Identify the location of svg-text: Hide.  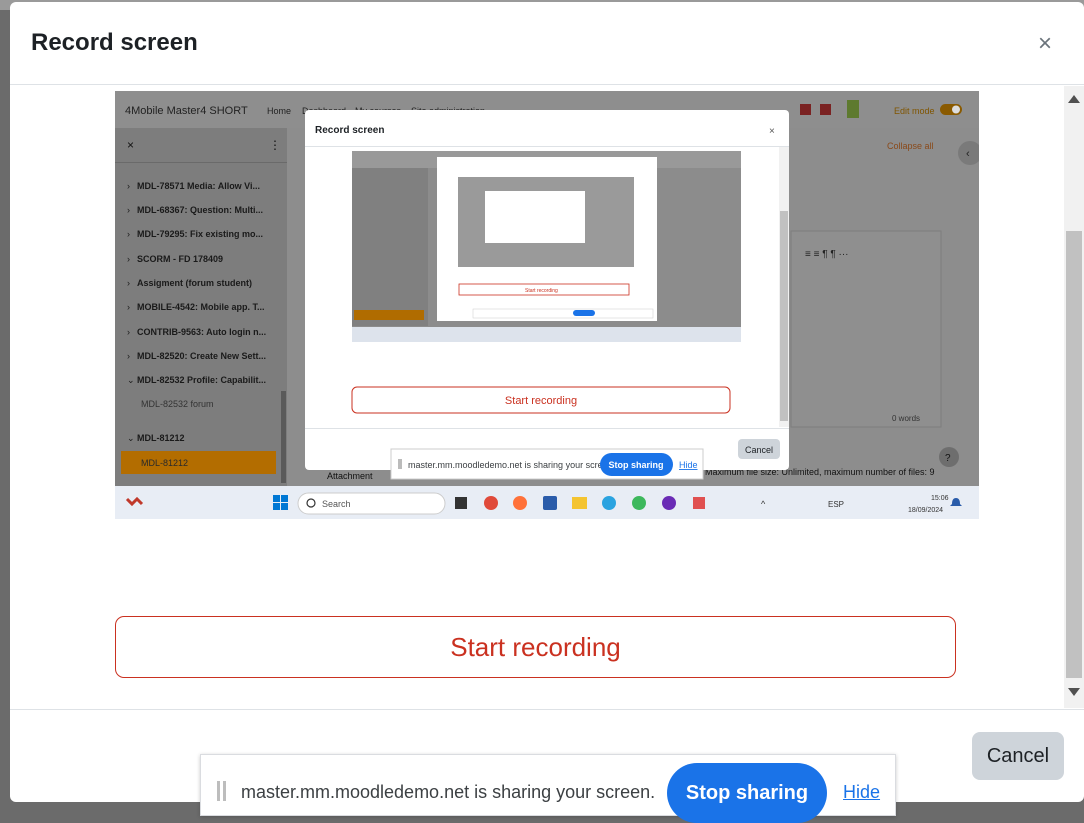
(688, 465).